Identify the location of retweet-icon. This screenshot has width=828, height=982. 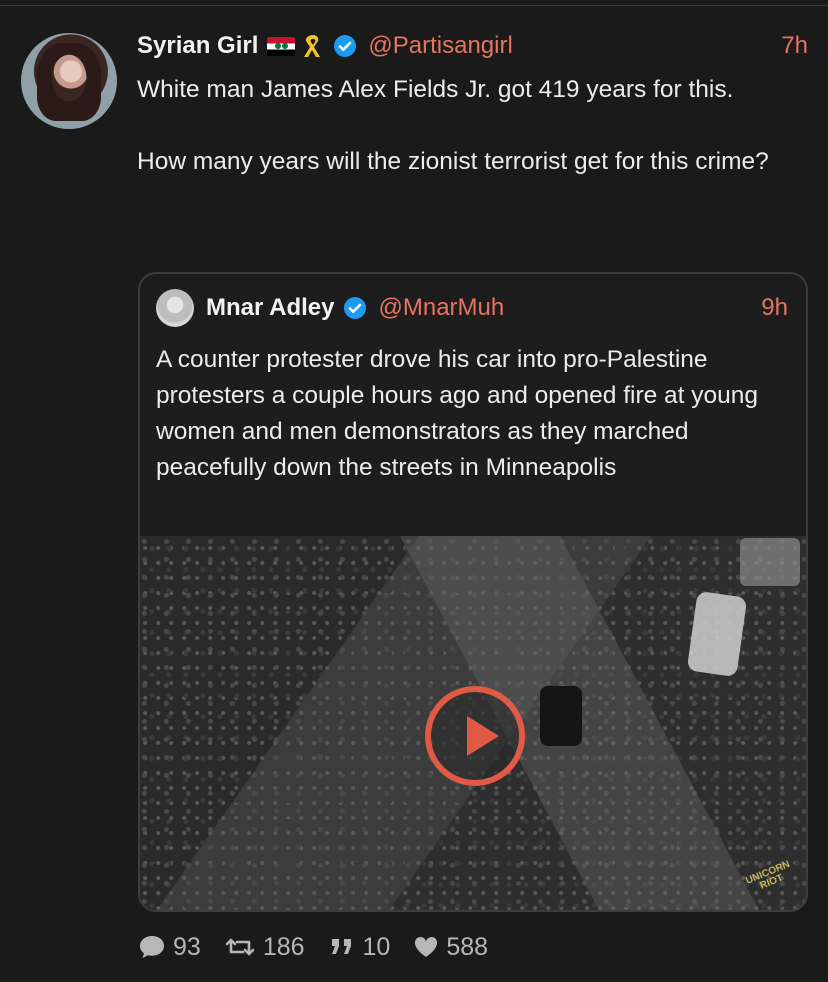
(240, 947).